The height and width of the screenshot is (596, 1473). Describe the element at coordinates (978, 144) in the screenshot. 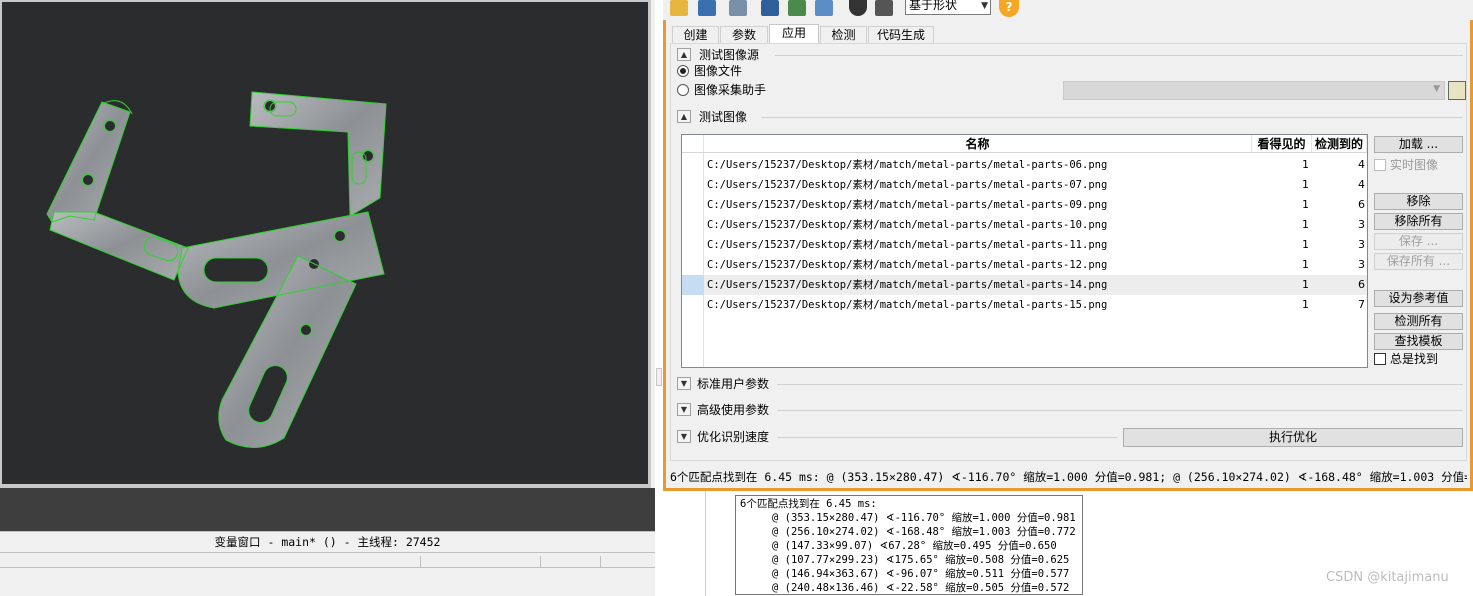

I see `column-header-name: 名称` at that location.